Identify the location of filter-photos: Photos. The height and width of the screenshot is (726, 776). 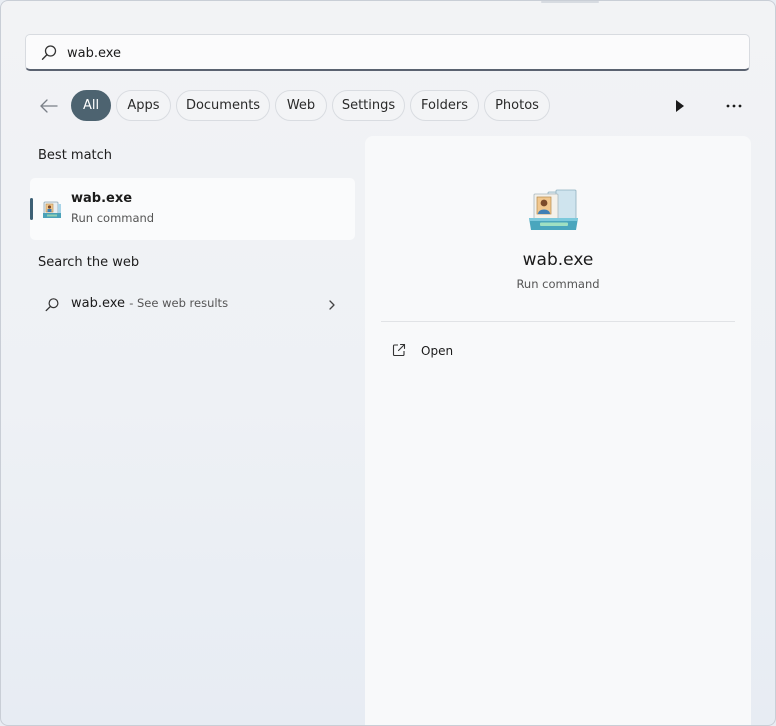
(517, 105).